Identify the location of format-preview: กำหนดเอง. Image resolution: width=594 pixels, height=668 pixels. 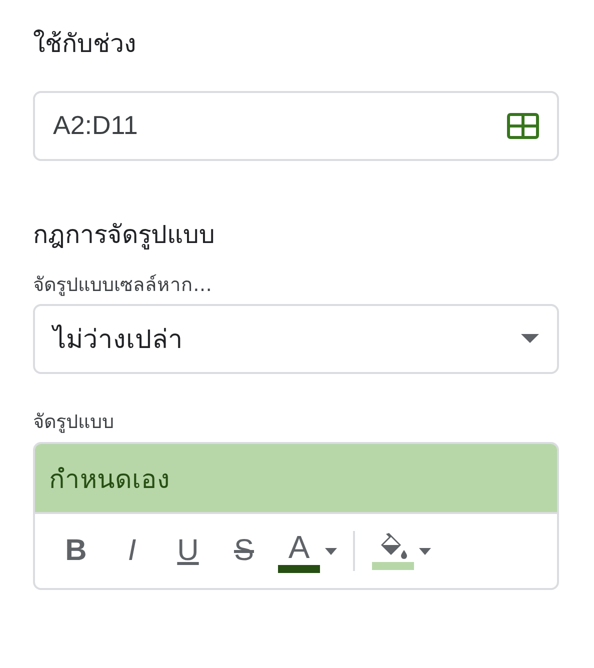
(296, 479).